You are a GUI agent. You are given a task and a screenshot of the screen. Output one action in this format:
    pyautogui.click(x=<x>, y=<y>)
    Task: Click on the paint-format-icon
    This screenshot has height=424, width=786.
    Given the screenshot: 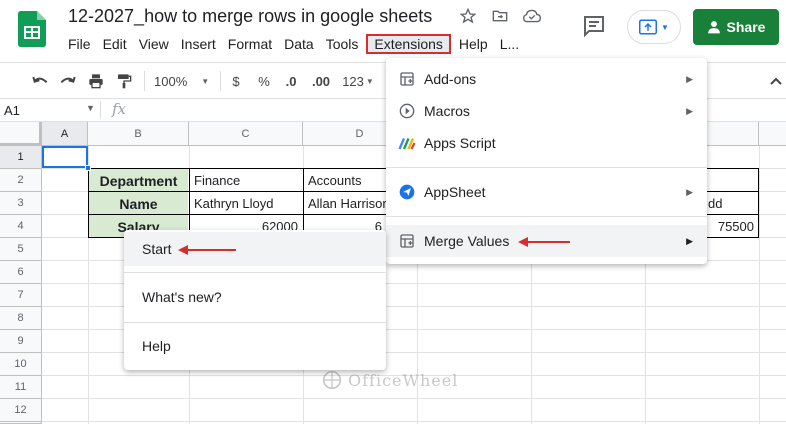 What is the action you would take?
    pyautogui.click(x=124, y=81)
    